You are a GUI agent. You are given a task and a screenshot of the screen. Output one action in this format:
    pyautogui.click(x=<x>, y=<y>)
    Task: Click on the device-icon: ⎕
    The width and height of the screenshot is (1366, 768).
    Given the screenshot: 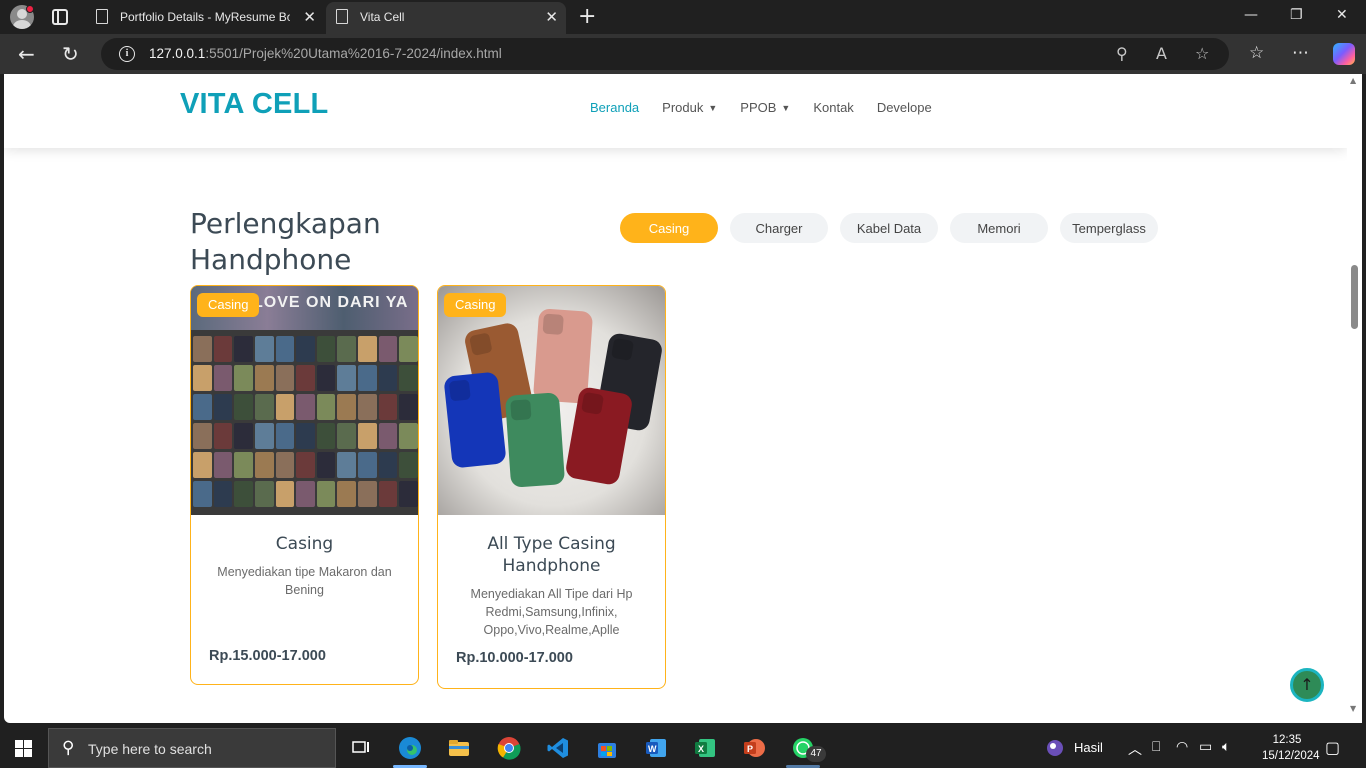 What is the action you would take?
    pyautogui.click(x=1156, y=747)
    